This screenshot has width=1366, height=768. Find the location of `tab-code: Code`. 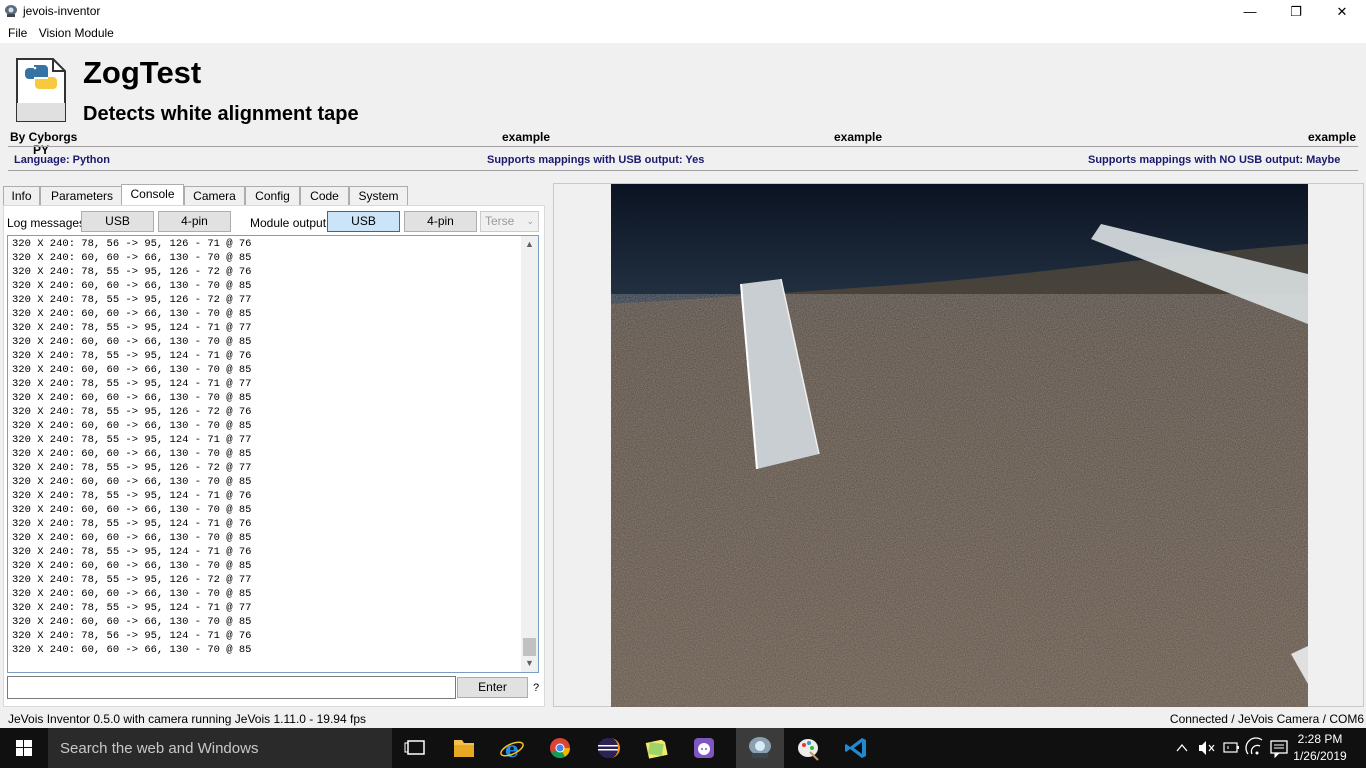

tab-code: Code is located at coordinates (324, 196).